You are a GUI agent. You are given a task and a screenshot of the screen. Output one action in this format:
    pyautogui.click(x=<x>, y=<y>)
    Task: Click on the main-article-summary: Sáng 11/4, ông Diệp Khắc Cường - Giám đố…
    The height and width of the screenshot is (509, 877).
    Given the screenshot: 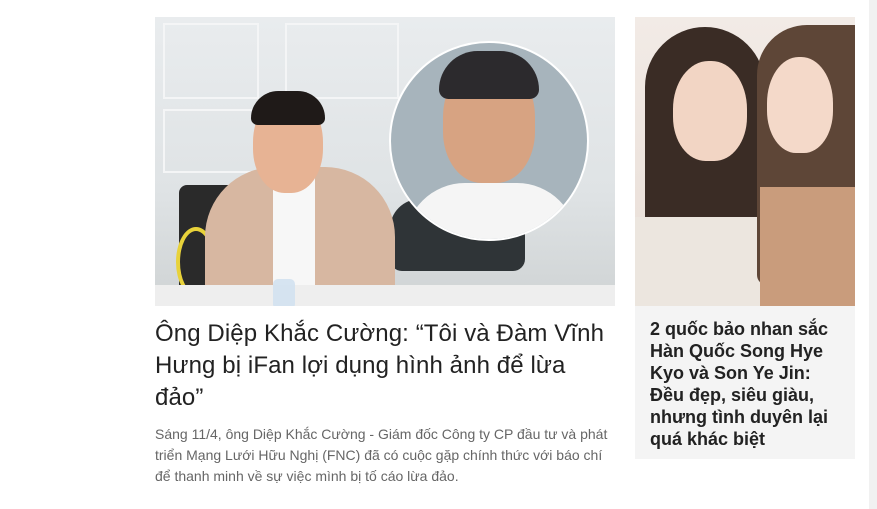 What is the action you would take?
    pyautogui.click(x=381, y=455)
    